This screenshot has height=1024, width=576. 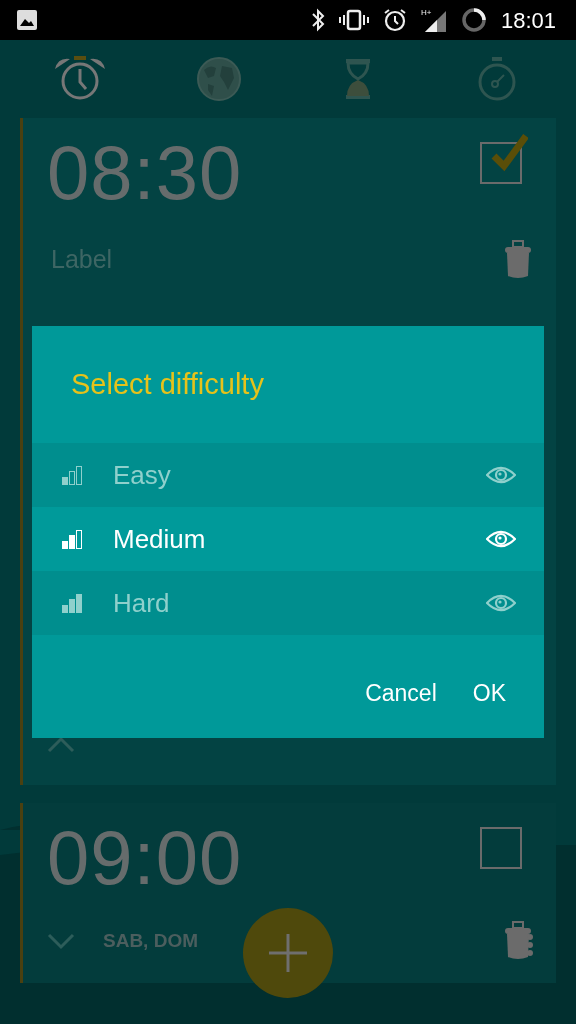 I want to click on option-label: Medium, so click(x=160, y=539).